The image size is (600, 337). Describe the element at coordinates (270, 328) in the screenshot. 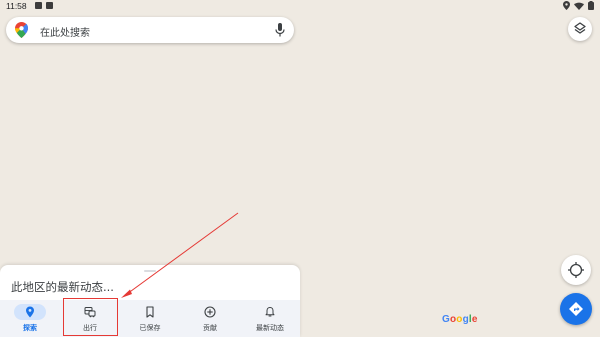

I see `nav-label-updates: 最新动态` at that location.